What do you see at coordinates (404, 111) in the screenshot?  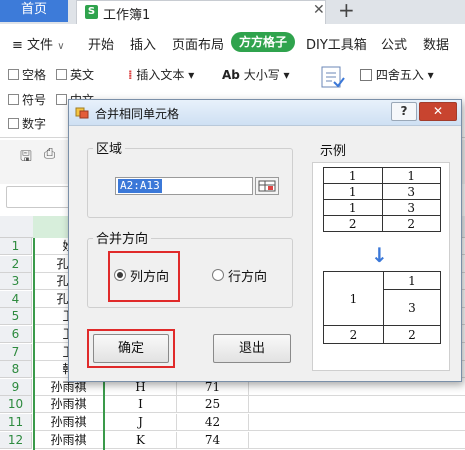 I see `help-button: ?` at bounding box center [404, 111].